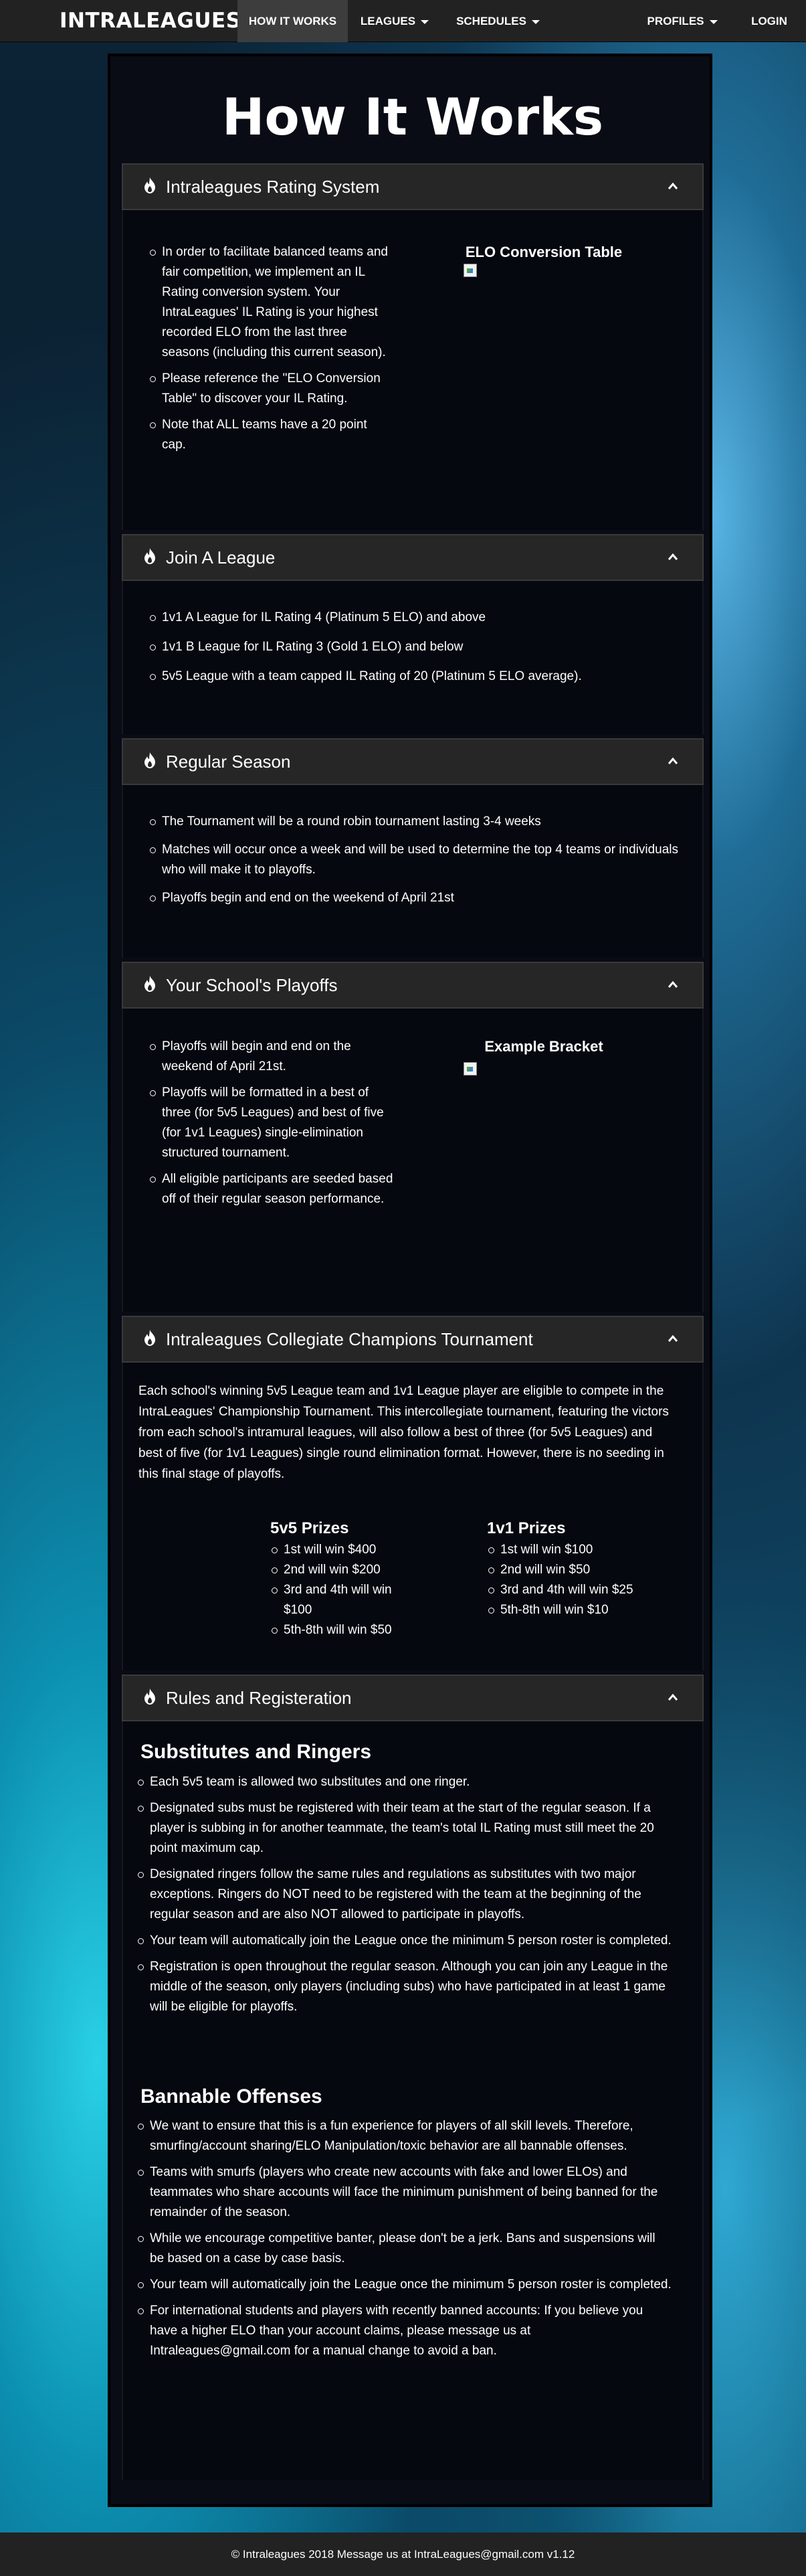  I want to click on nav-leagues-label: LEAGUES, so click(388, 21).